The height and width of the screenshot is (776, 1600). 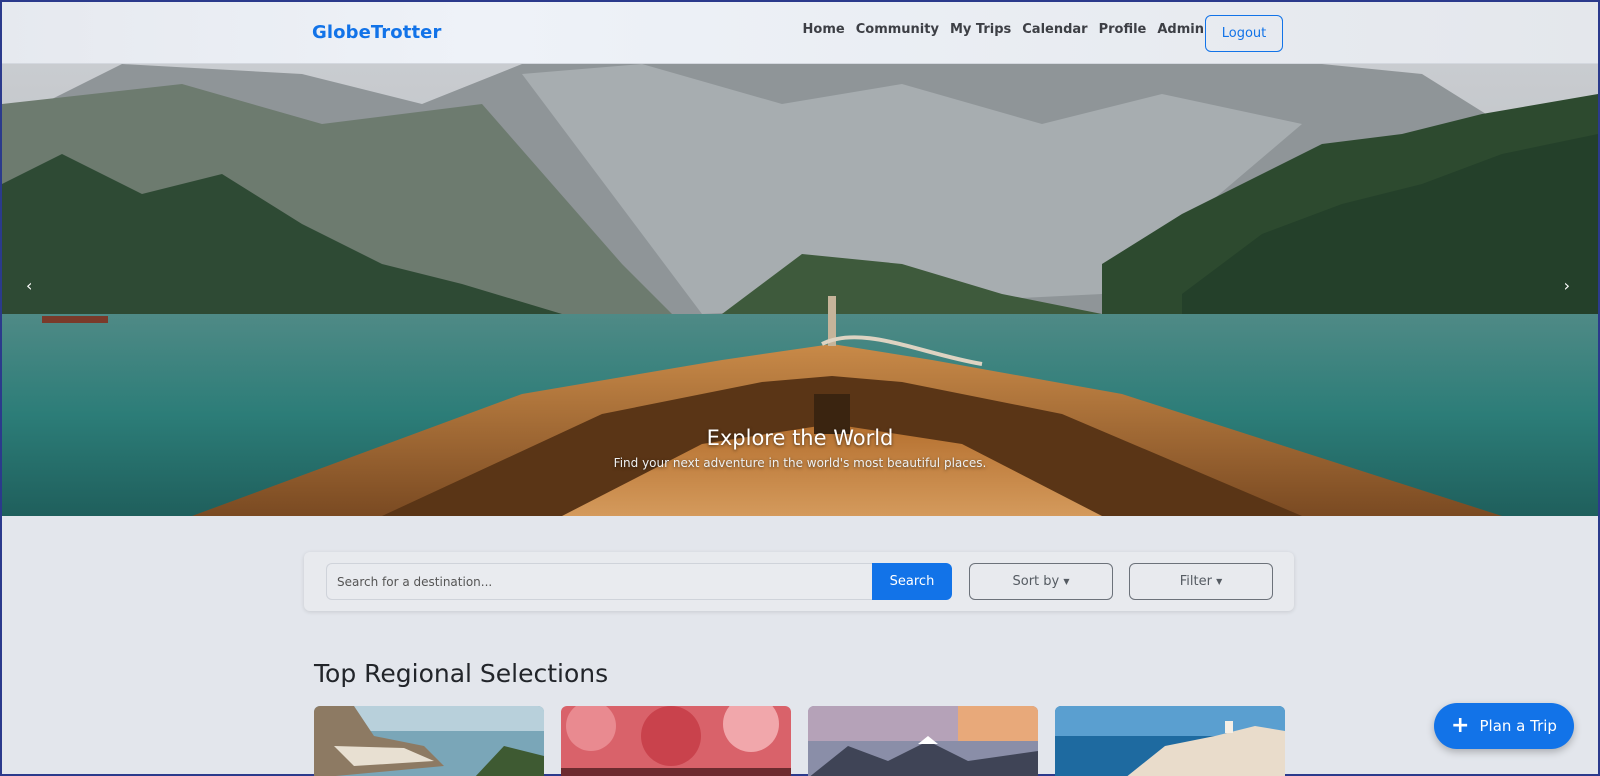 I want to click on nav-link-home: Home, so click(x=824, y=29).